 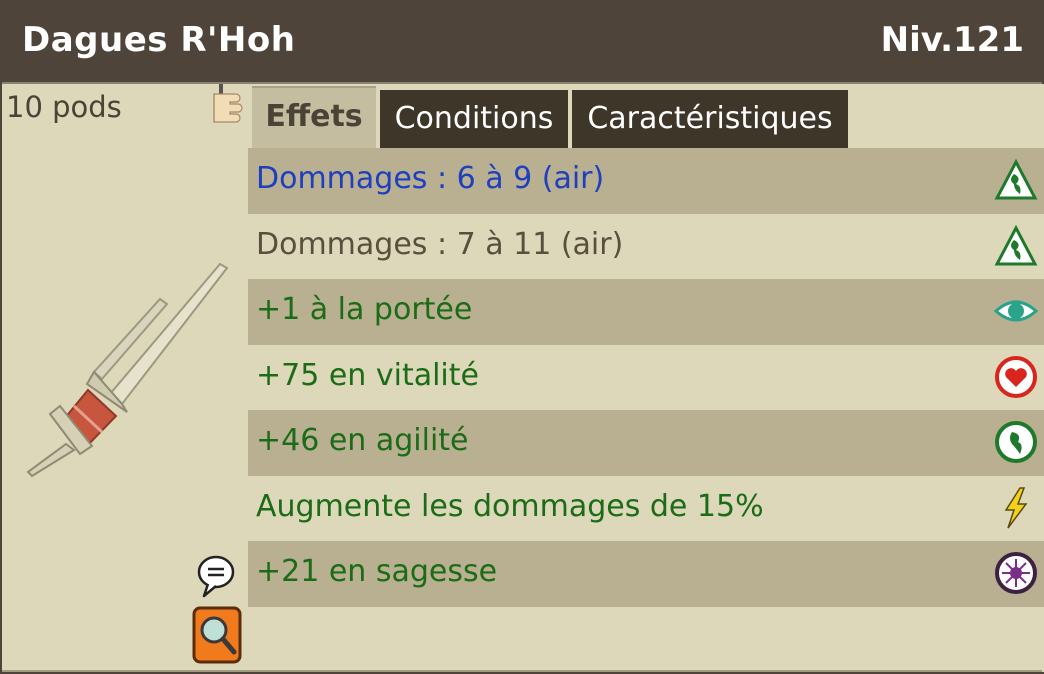 I want to click on range-eye-icon, so click(x=1016, y=311).